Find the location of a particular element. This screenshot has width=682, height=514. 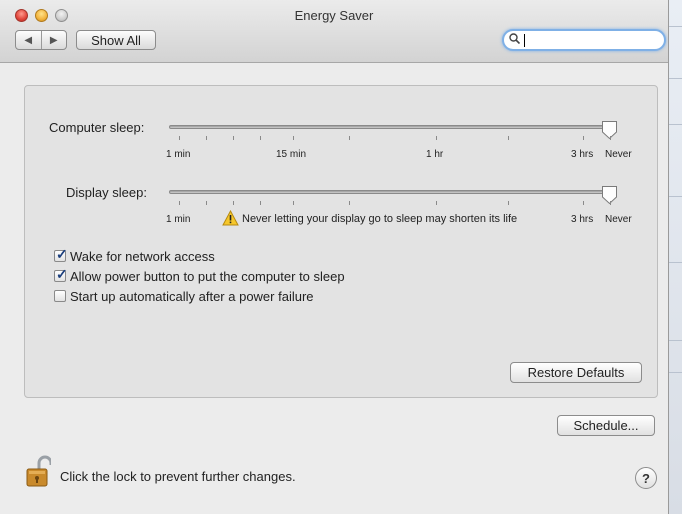

show-all-button: Show All is located at coordinates (116, 40).